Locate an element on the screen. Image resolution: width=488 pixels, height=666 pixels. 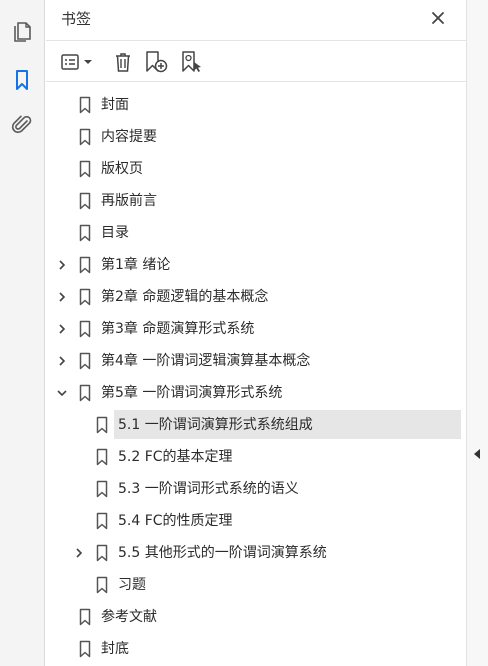
new-bookmark-icon is located at coordinates (157, 62).